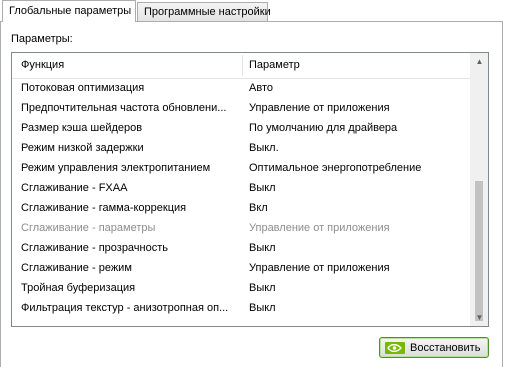  I want to click on feature-name: Размер кэша шейдеров, so click(82, 128).